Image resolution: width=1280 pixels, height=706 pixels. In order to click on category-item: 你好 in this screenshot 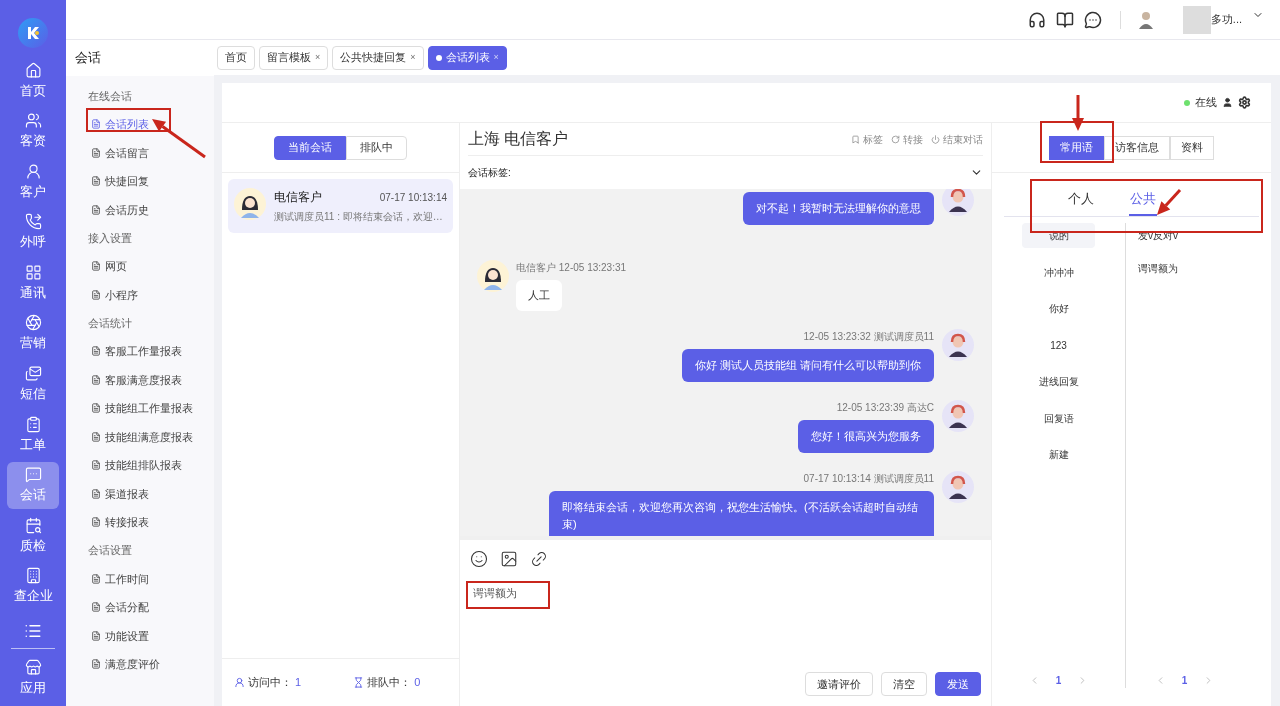, I will do `click(1058, 308)`.